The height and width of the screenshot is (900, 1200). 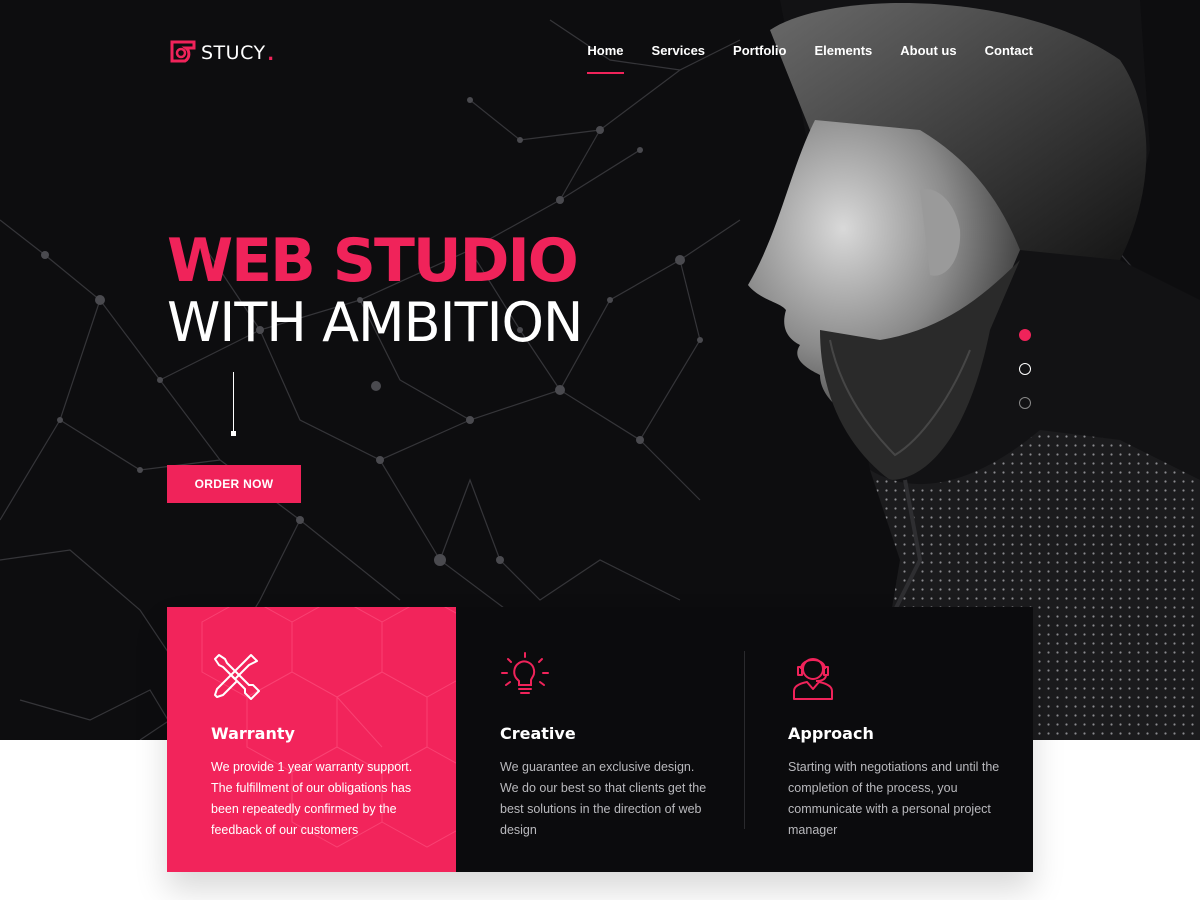 What do you see at coordinates (233, 433) in the screenshot?
I see `scroll-indicator-dot` at bounding box center [233, 433].